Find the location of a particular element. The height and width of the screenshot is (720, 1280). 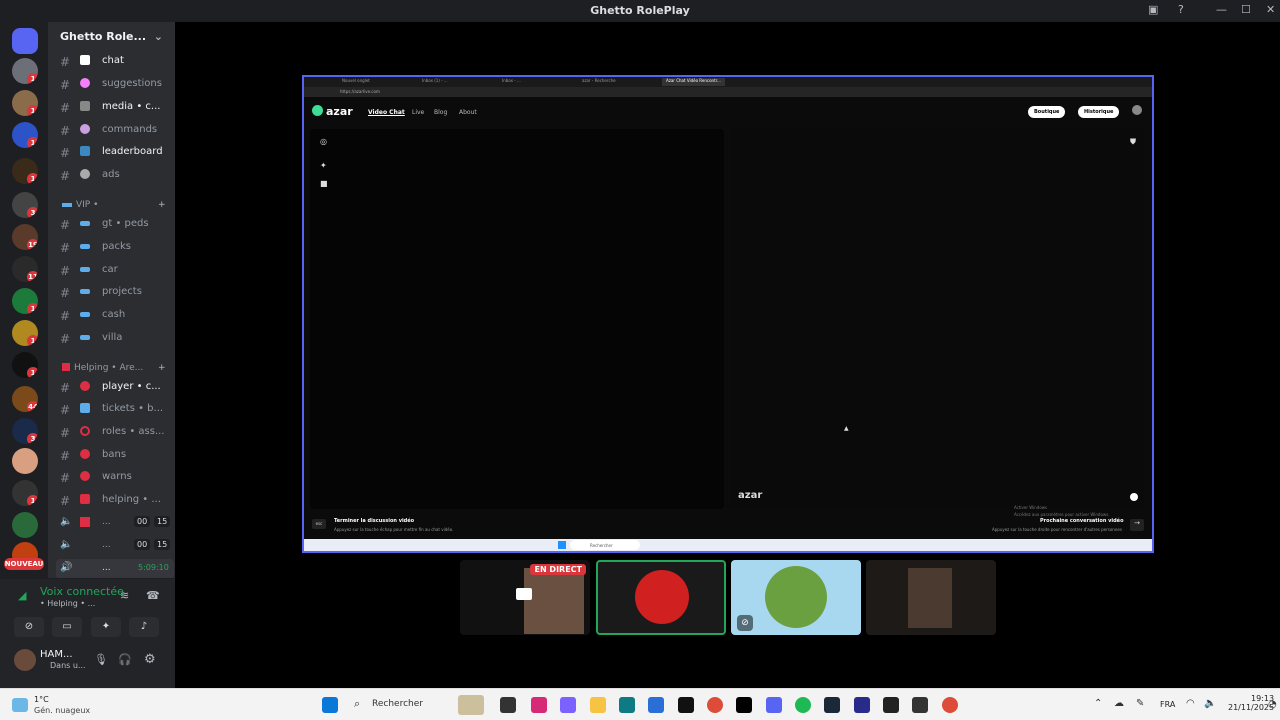

instagram-icon is located at coordinates (539, 705).